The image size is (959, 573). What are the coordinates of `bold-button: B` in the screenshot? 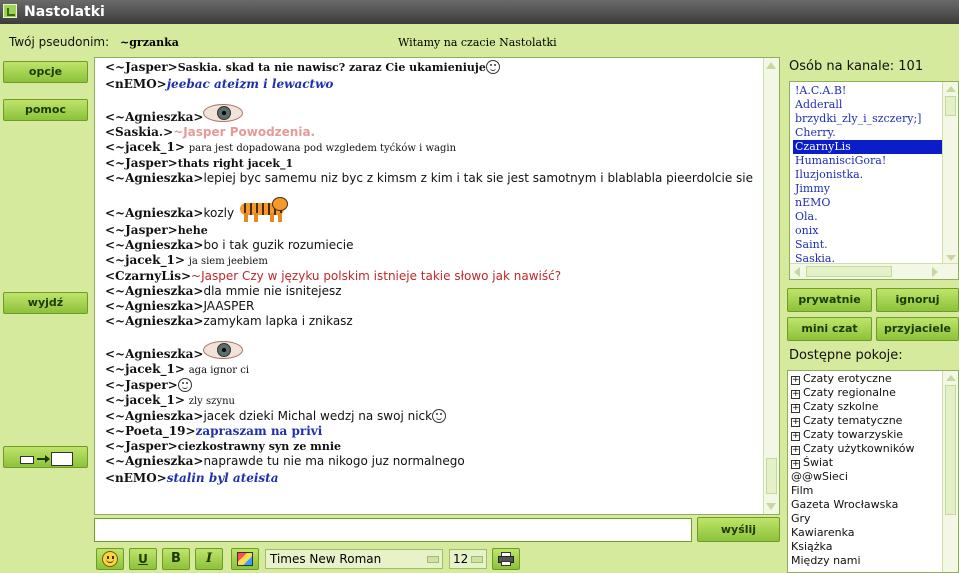 It's located at (176, 559).